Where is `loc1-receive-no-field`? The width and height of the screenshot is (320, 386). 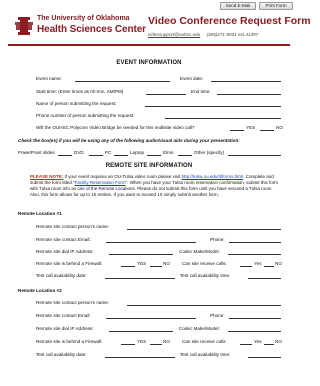 loc1-receive-no-field is located at coordinates (269, 266).